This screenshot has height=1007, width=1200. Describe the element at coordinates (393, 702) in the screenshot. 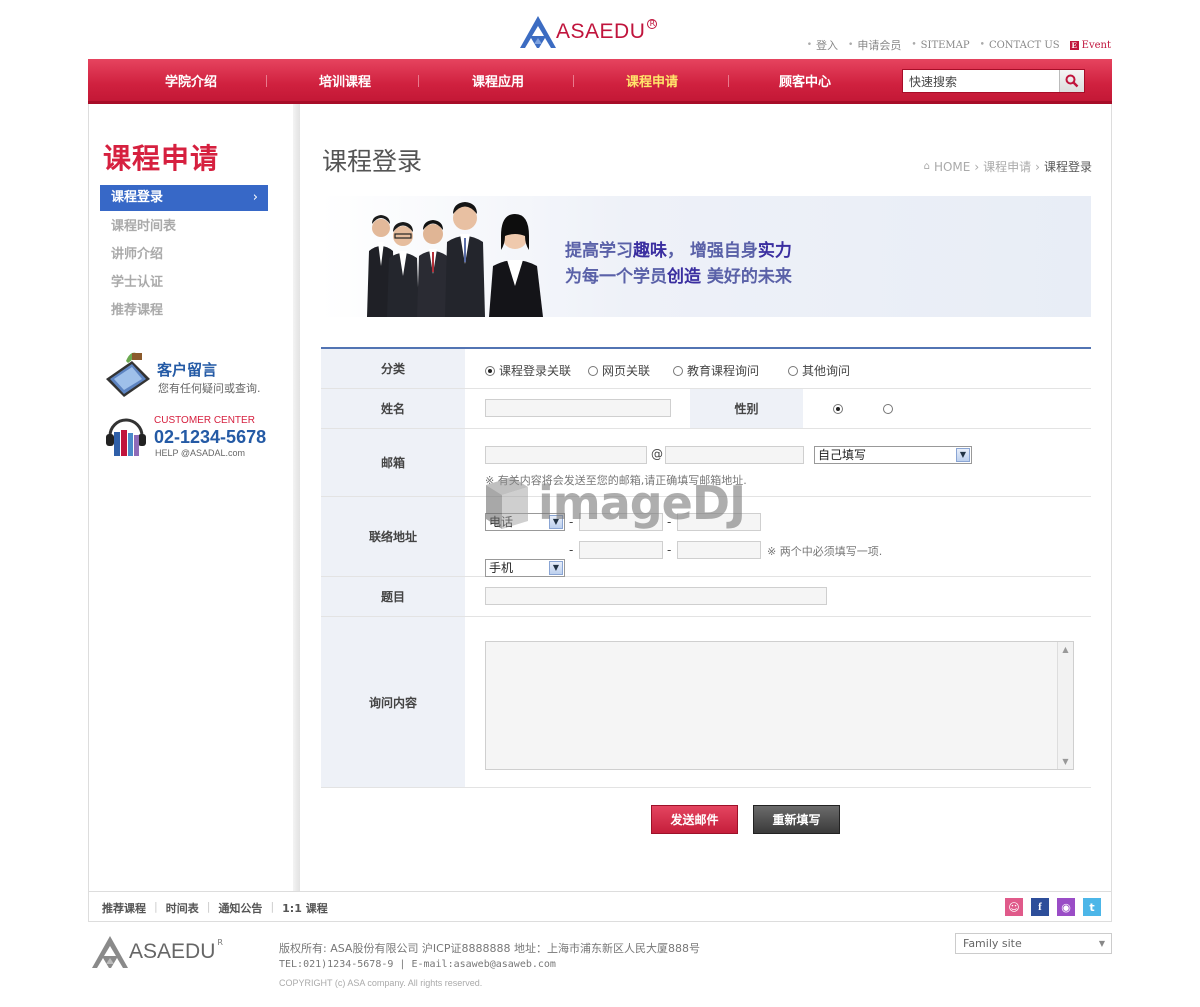

I see `content-label: 询问内容` at that location.